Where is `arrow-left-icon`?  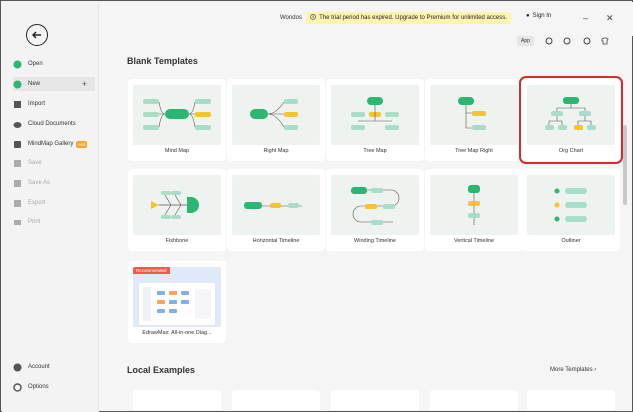
arrow-left-icon is located at coordinates (36, 35).